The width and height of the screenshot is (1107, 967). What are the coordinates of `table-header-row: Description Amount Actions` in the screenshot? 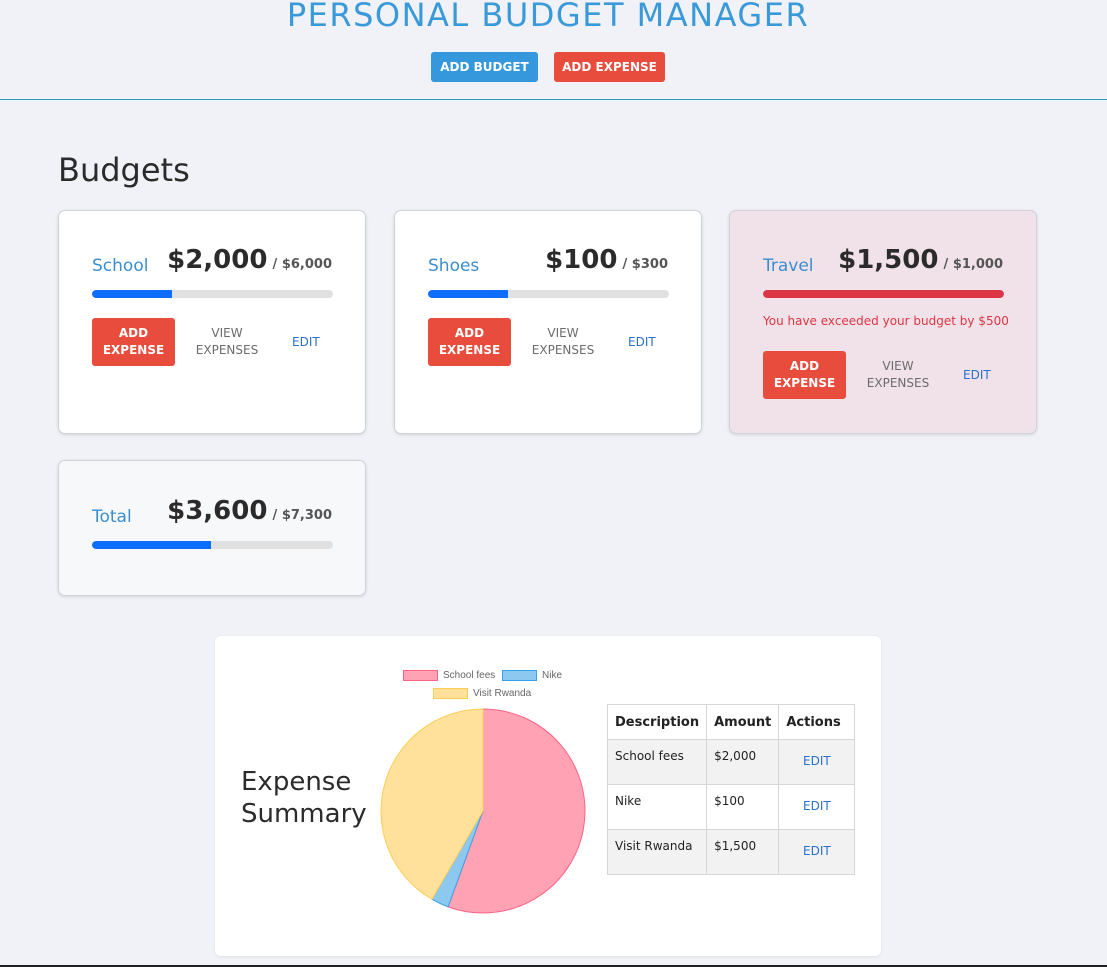 It's located at (731, 722).